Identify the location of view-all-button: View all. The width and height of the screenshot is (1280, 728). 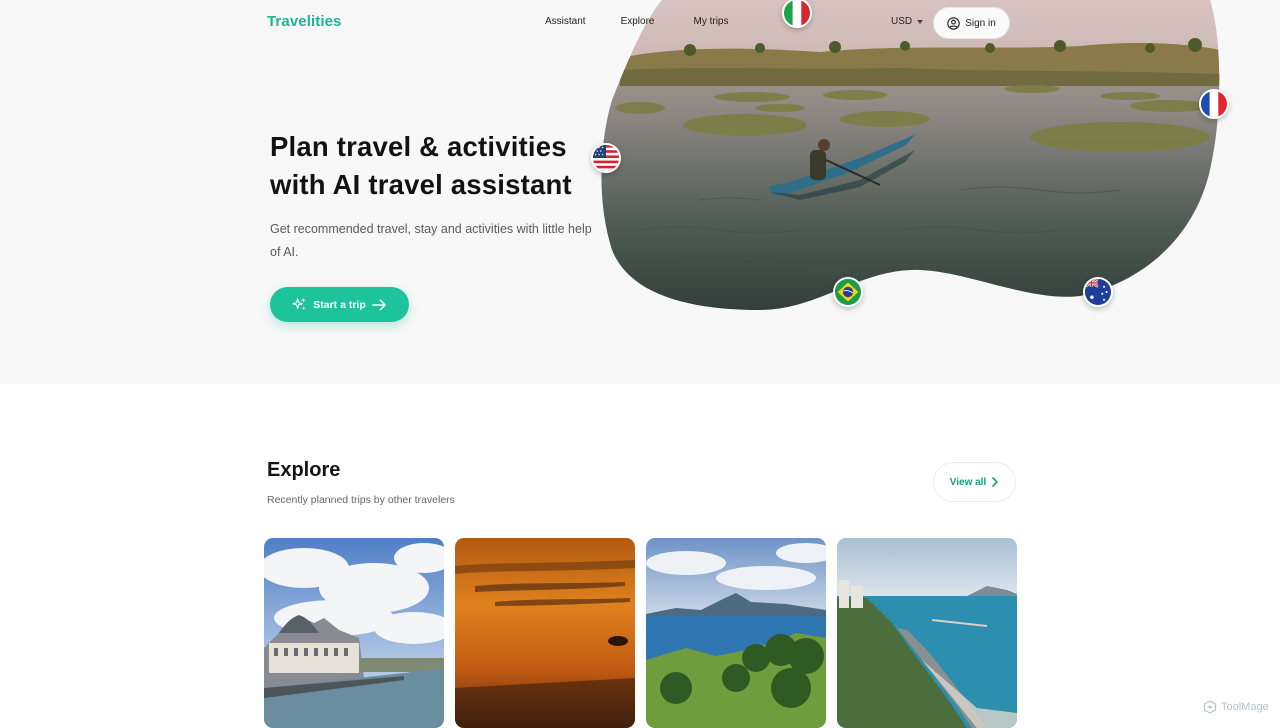
(974, 482).